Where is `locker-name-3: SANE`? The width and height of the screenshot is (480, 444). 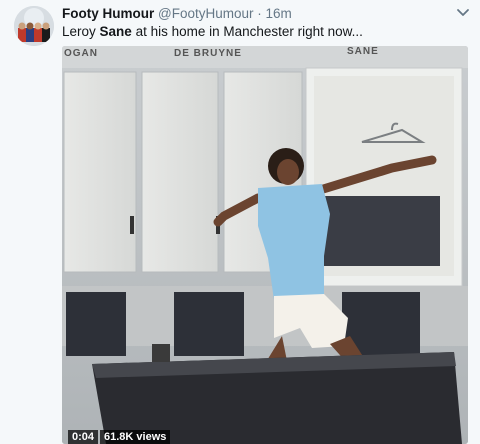
locker-name-3: SANE is located at coordinates (363, 51).